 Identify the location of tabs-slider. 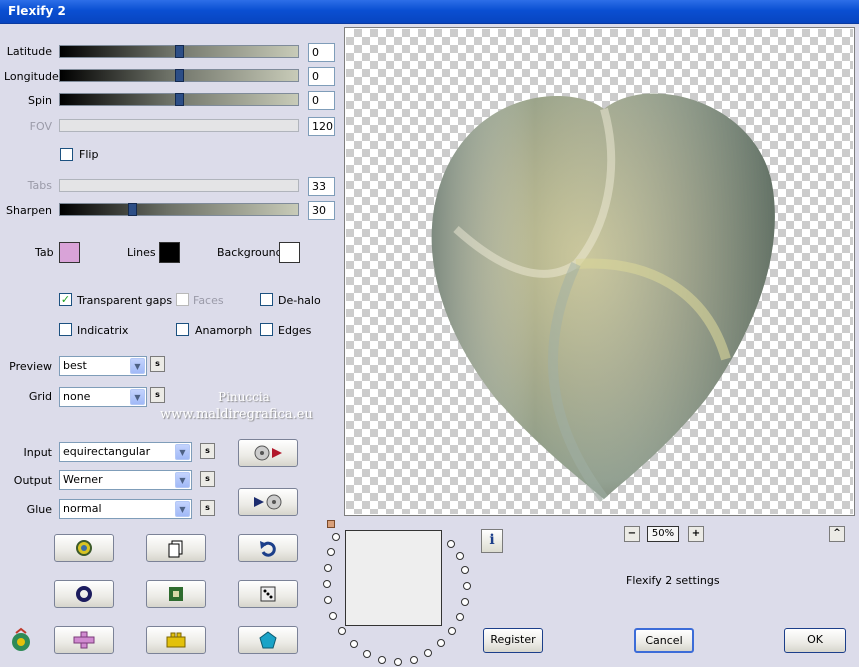
(179, 185).